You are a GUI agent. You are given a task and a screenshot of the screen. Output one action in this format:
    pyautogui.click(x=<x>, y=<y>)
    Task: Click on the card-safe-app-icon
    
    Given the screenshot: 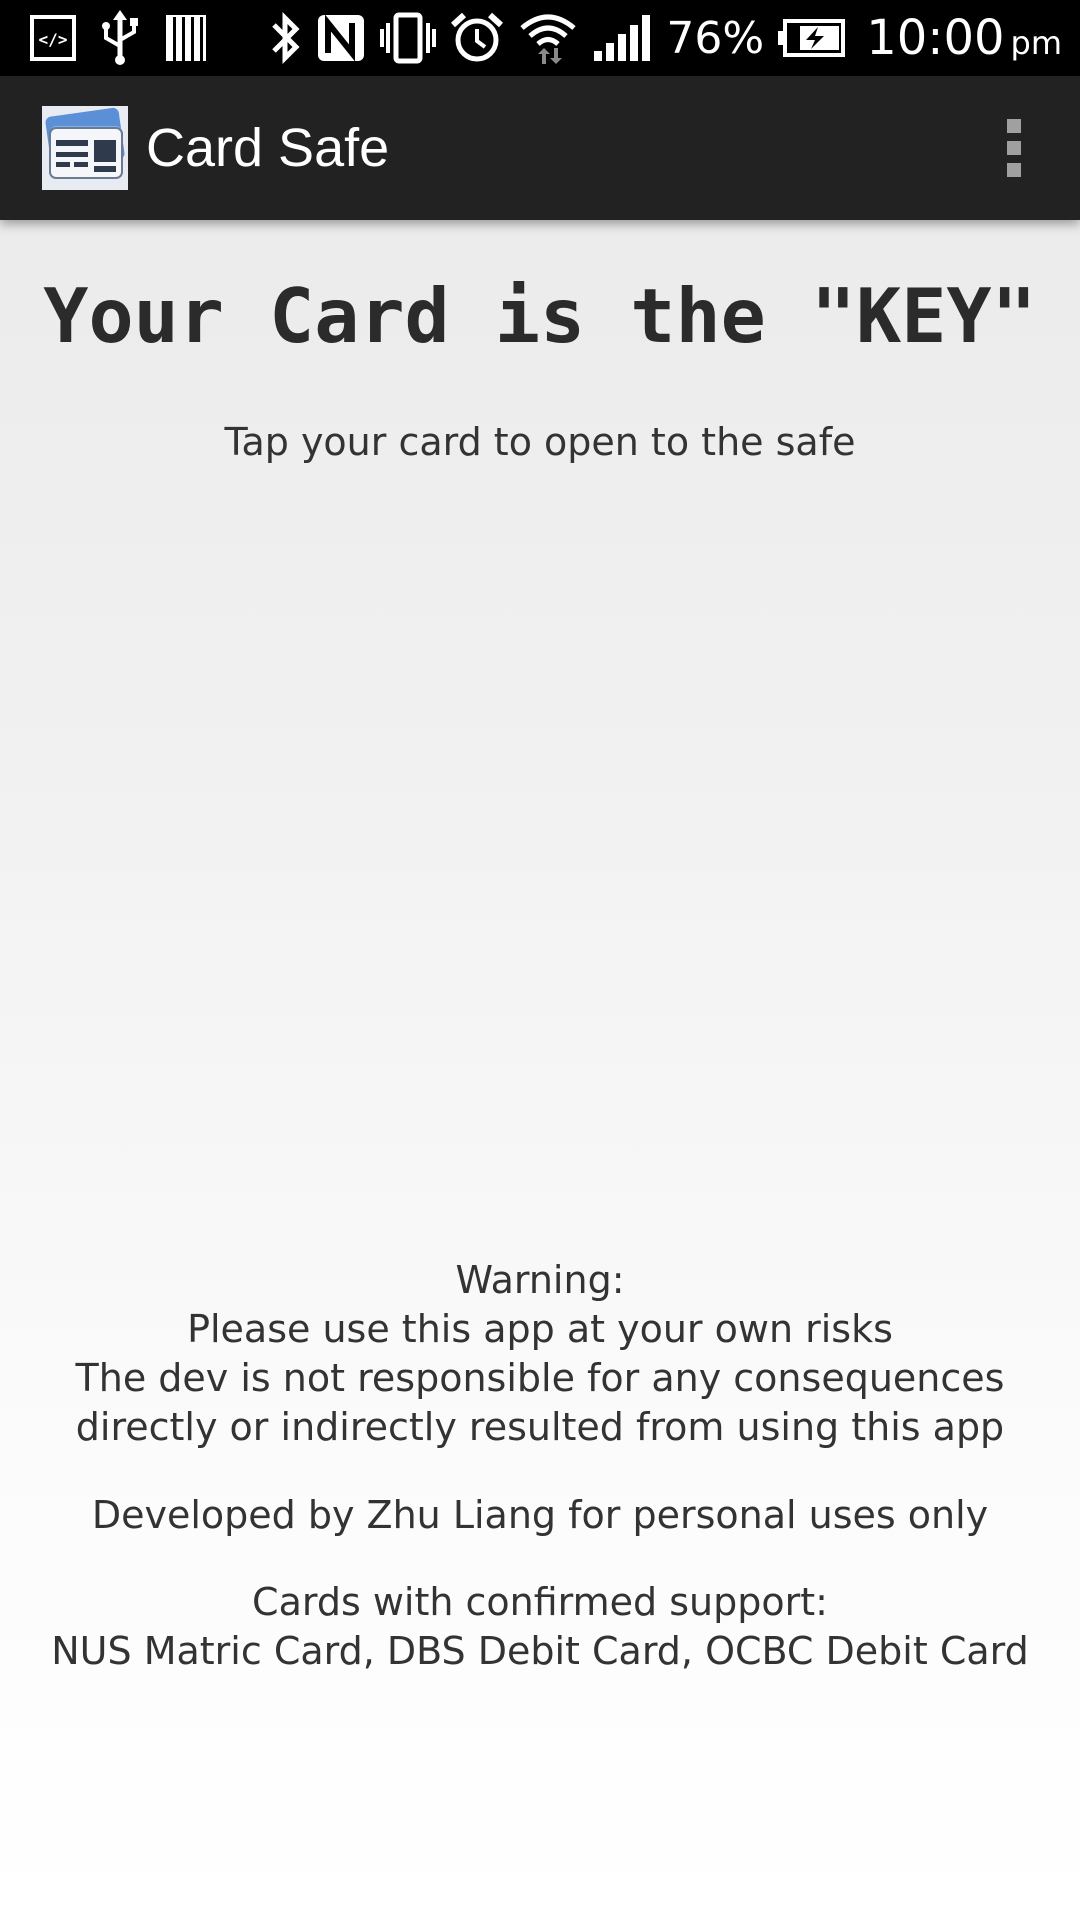 What is the action you would take?
    pyautogui.click(x=85, y=148)
    